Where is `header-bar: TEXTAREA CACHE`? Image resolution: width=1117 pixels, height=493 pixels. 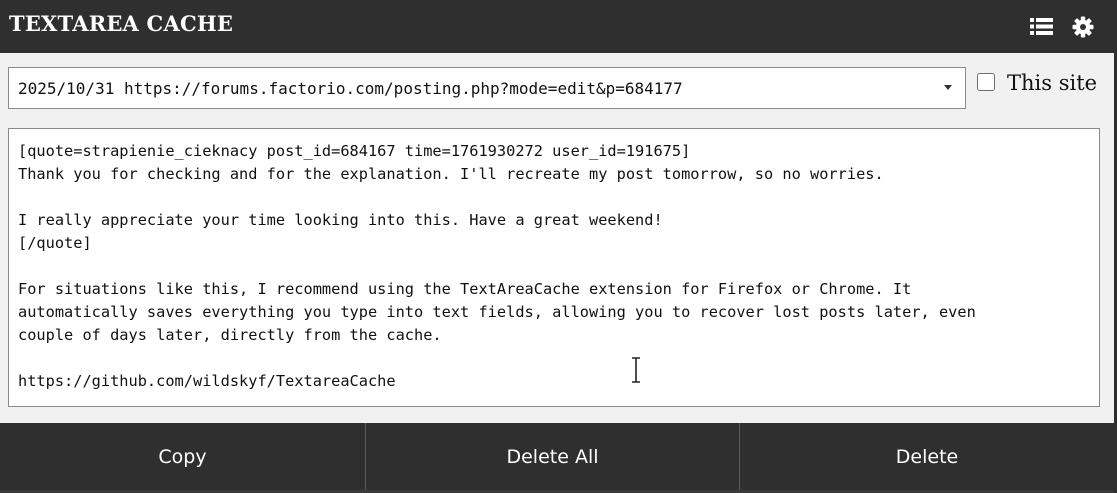 header-bar: TEXTAREA CACHE is located at coordinates (558, 26).